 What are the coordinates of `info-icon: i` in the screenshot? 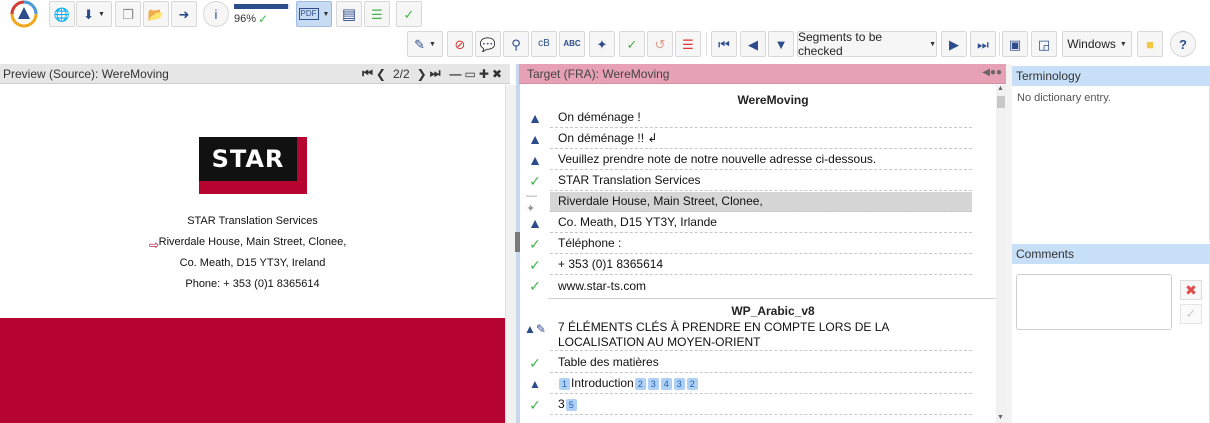 It's located at (216, 14).